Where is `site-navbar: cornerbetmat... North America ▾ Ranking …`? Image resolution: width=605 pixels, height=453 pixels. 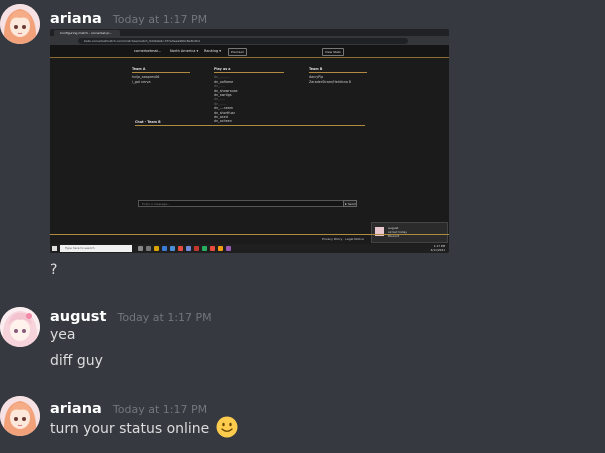
site-navbar: cornerbetmat... North America ▾ Ranking … is located at coordinates (249, 51).